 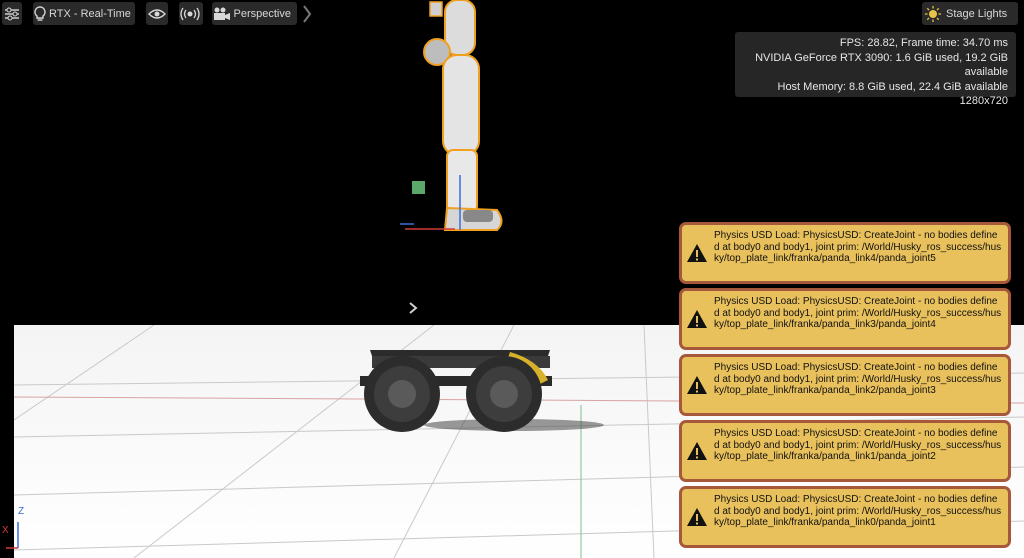 What do you see at coordinates (456, 391) in the screenshot?
I see `husky-robot` at bounding box center [456, 391].